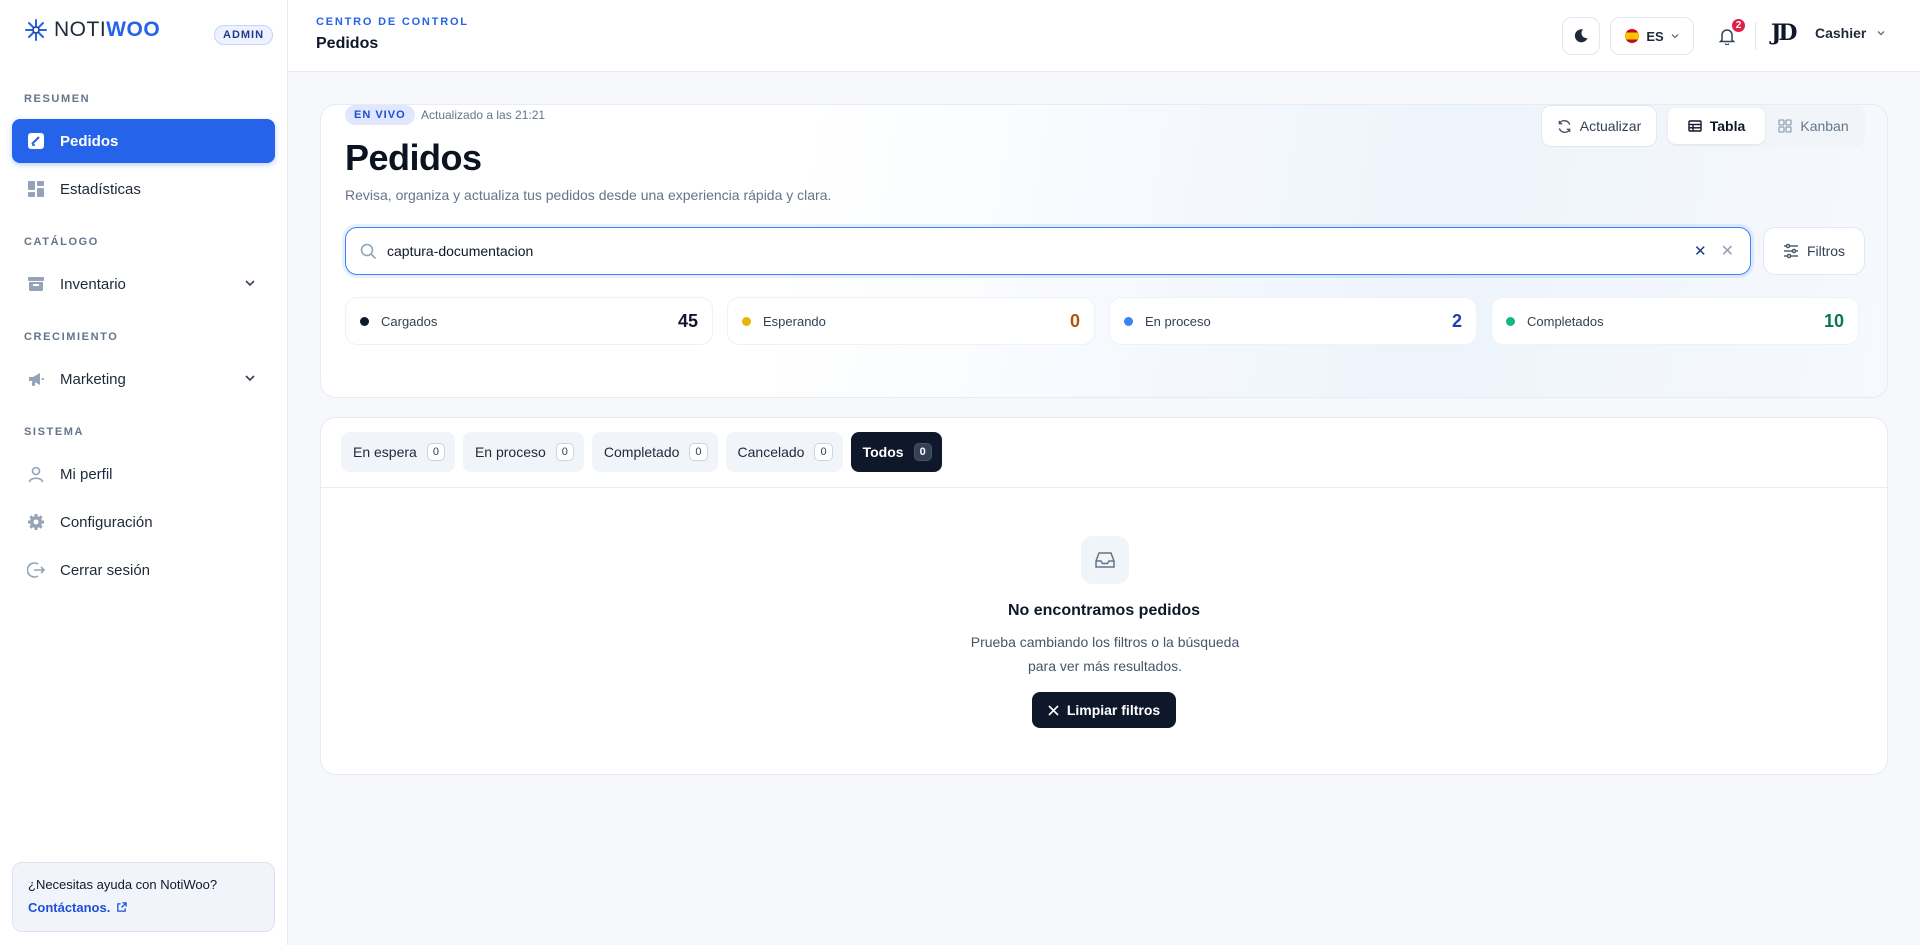  Describe the element at coordinates (883, 452) in the screenshot. I see `tab-label: Todos` at that location.